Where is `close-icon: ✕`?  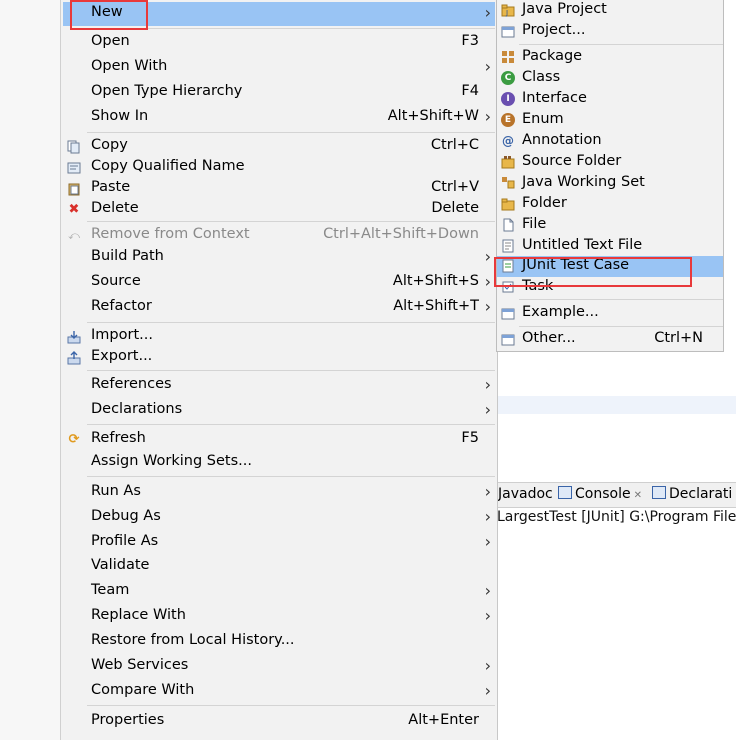
close-icon: ✕ is located at coordinates (638, 495).